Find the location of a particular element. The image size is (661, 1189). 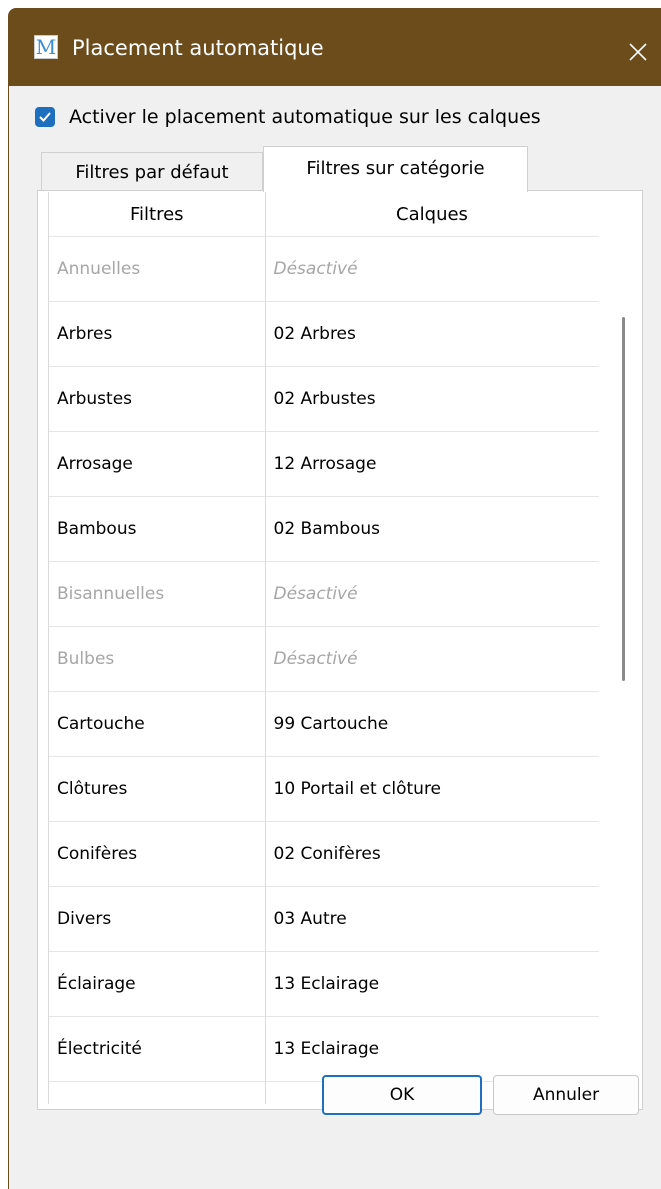

filter-cell: Arbustes is located at coordinates (157, 399).